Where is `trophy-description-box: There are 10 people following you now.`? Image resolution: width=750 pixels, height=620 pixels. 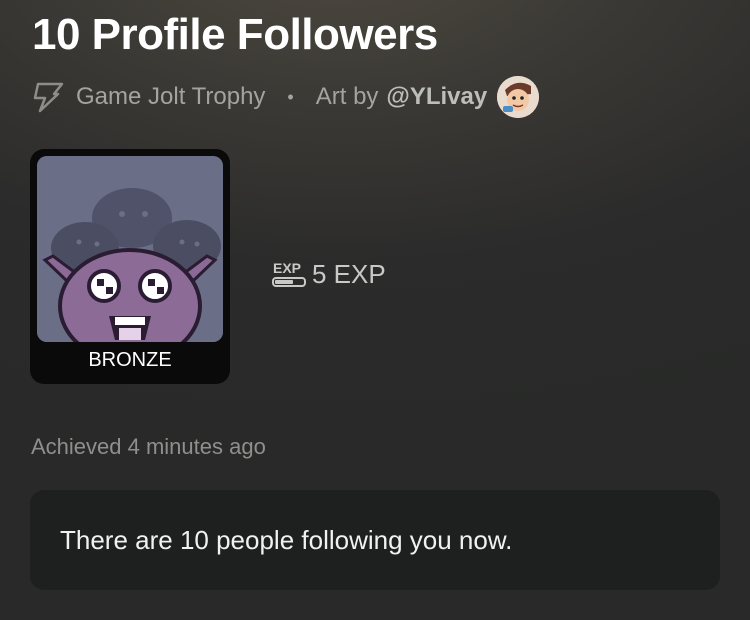
trophy-description-box: There are 10 people following you now. is located at coordinates (375, 540).